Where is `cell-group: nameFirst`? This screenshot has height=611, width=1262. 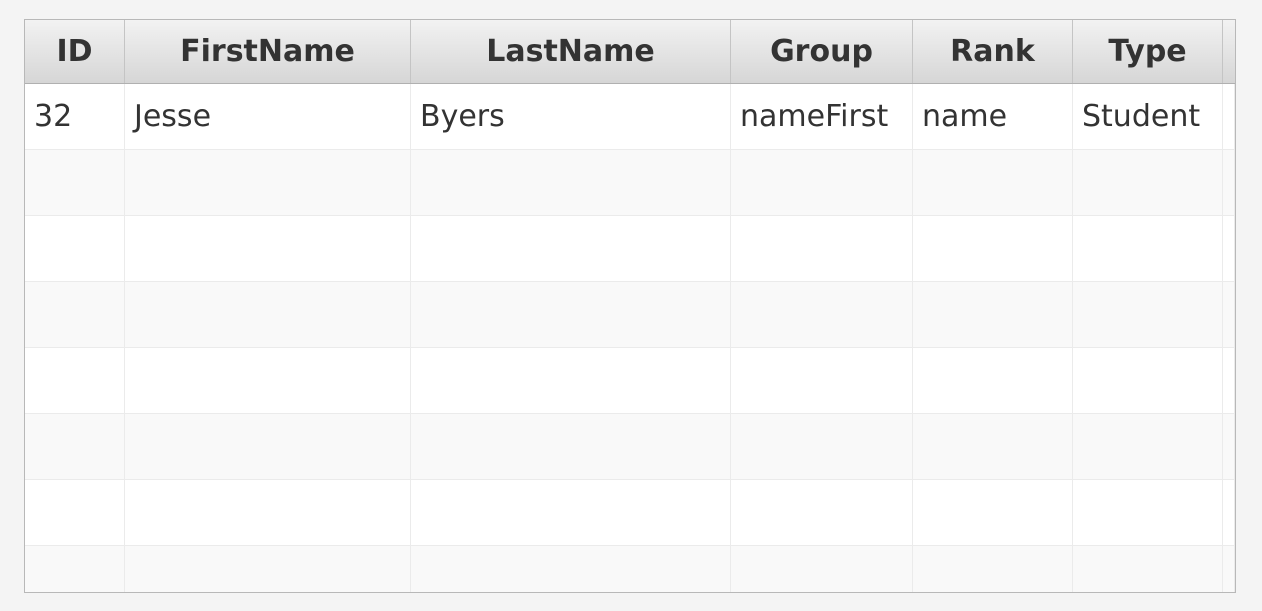 cell-group: nameFirst is located at coordinates (822, 116).